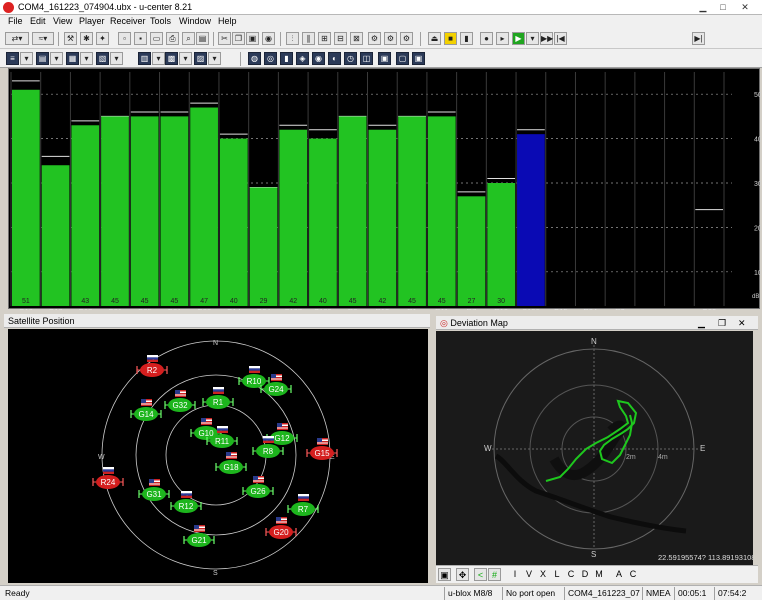 The height and width of the screenshot is (600, 762). What do you see at coordinates (224, 38) in the screenshot?
I see `cut-icon: ✂` at bounding box center [224, 38].